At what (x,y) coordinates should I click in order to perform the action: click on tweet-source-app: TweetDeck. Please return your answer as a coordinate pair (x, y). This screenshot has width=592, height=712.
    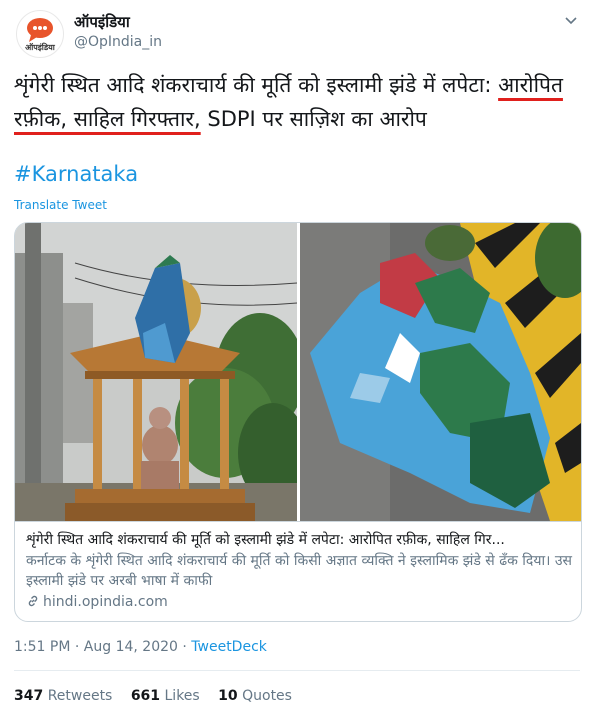
    Looking at the image, I should click on (229, 647).